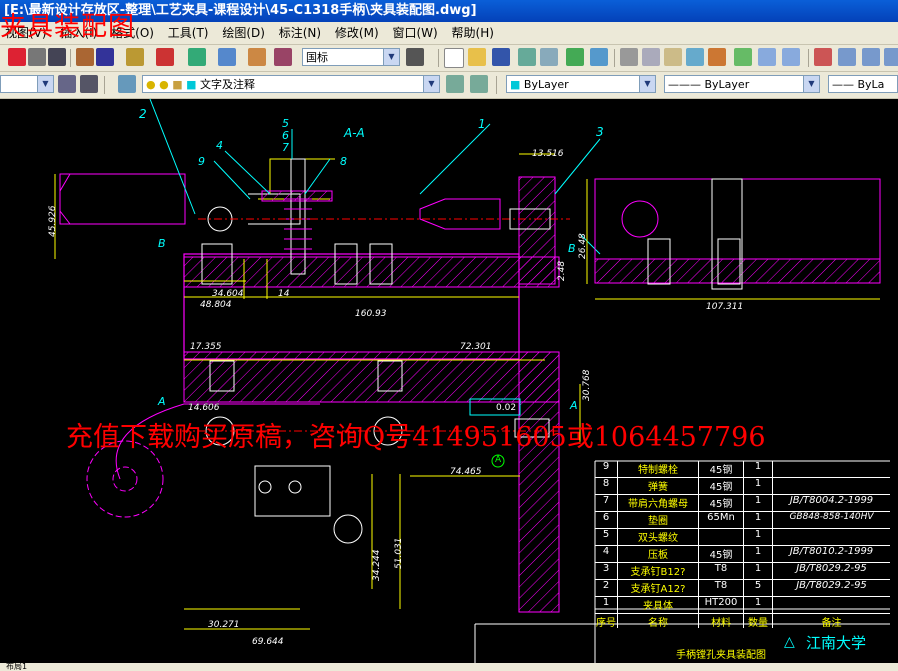 Image resolution: width=898 pixels, height=671 pixels. I want to click on cut-icon, so click(629, 57).